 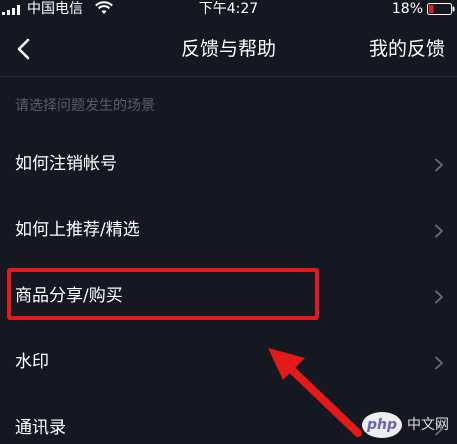 I want to click on list-item-watermark: 水印, so click(x=228, y=363).